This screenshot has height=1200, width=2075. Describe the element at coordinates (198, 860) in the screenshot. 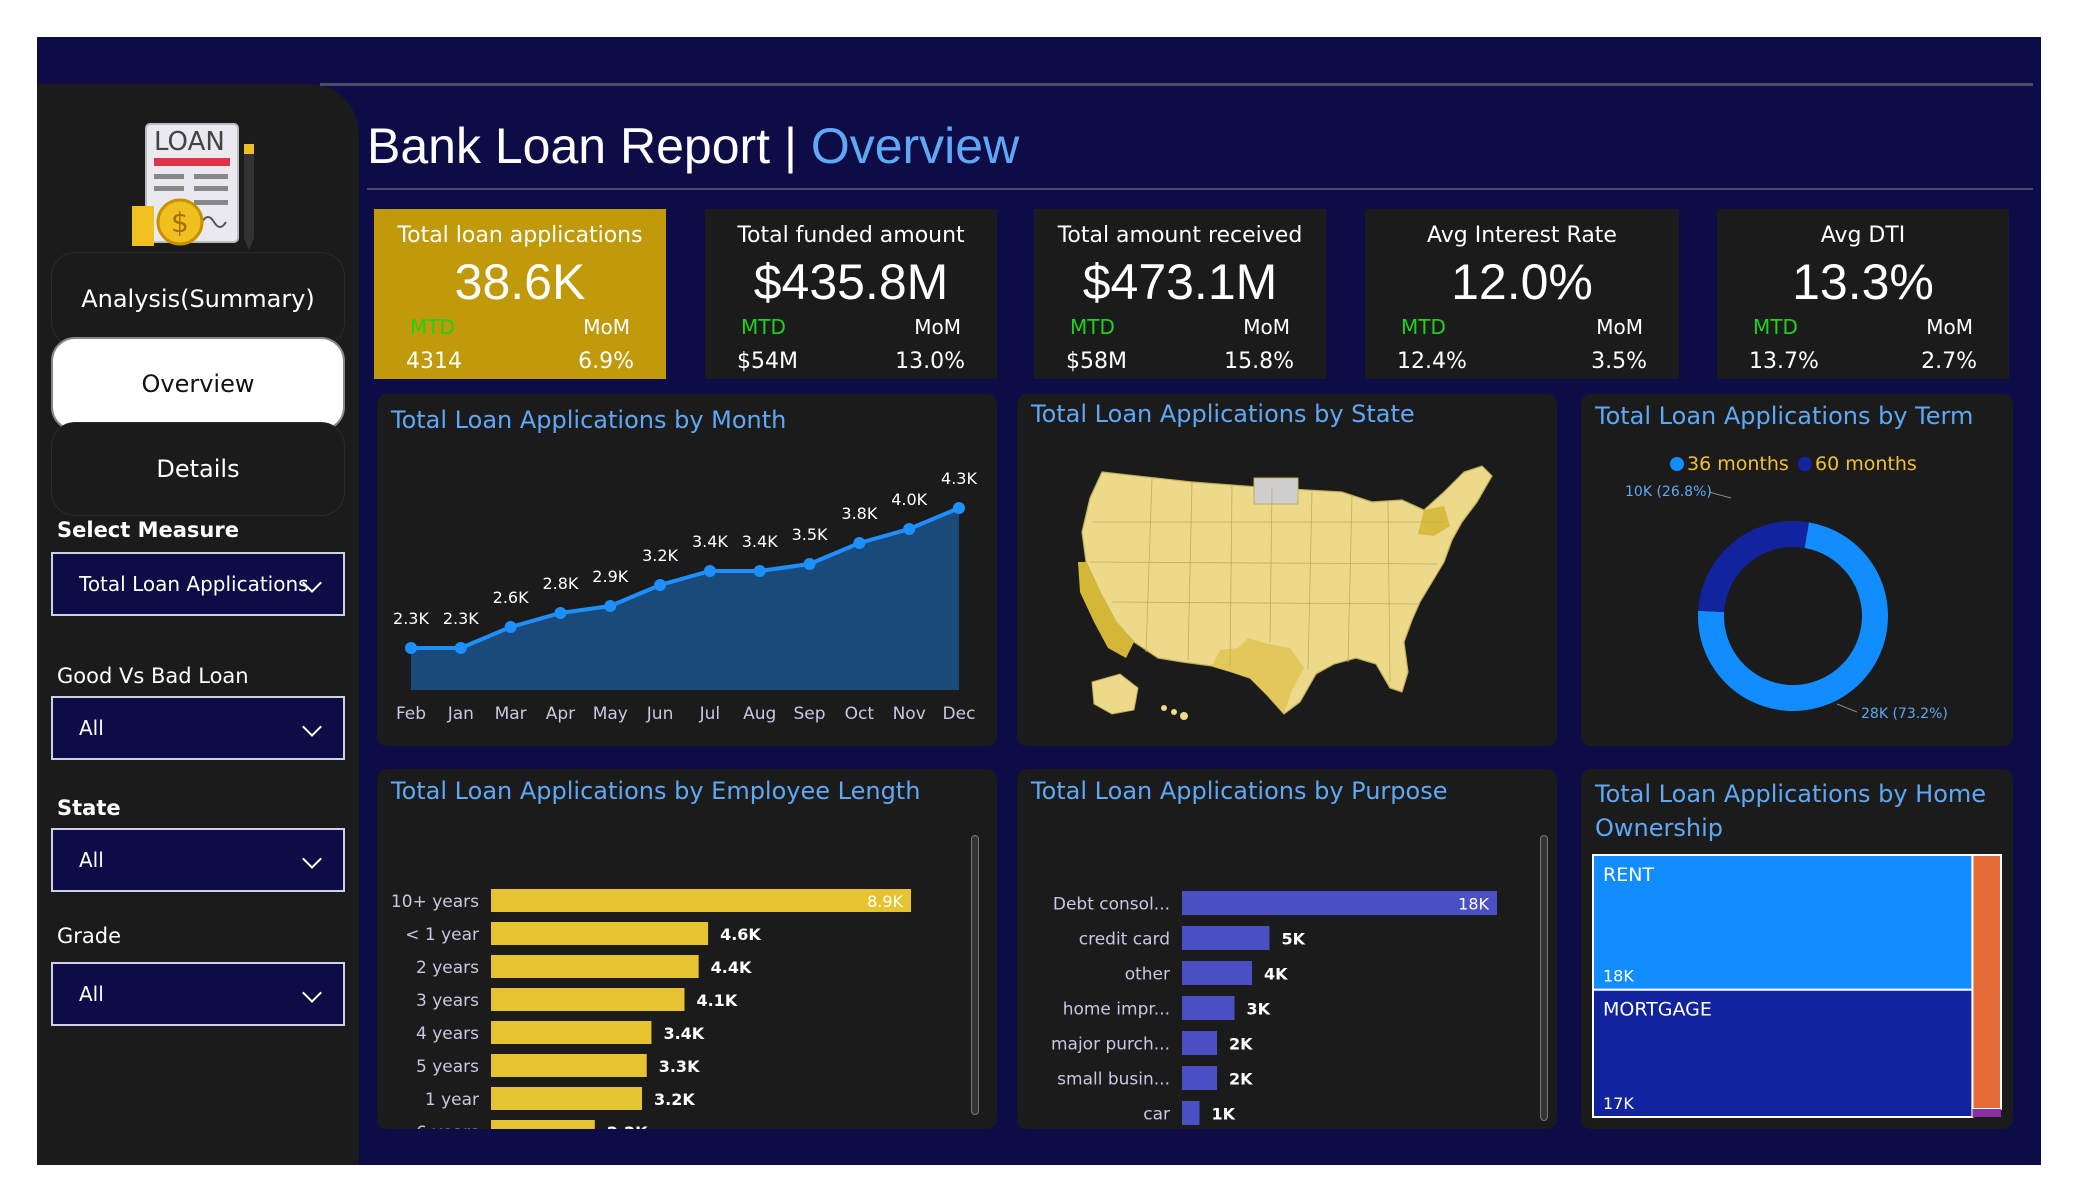

I see `state-dropdown: All` at that location.